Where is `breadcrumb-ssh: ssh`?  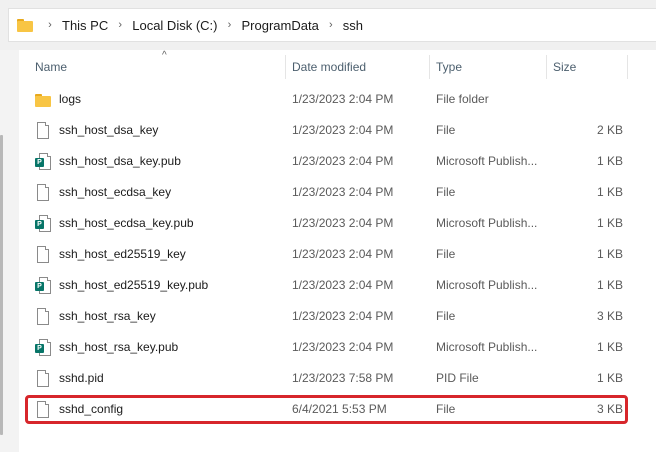 breadcrumb-ssh: ssh is located at coordinates (353, 25).